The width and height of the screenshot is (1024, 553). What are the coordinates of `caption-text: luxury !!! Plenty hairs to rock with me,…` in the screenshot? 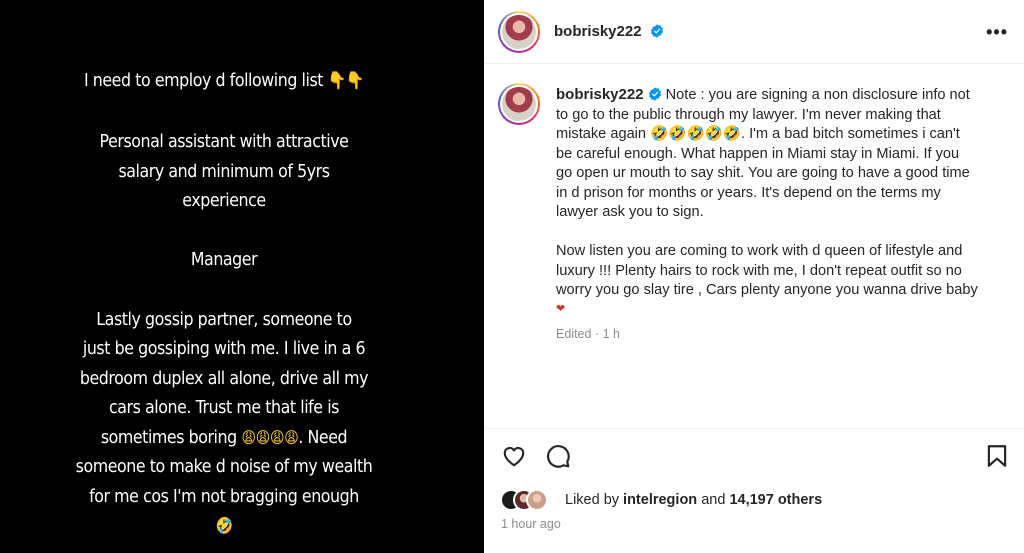 It's located at (759, 270).